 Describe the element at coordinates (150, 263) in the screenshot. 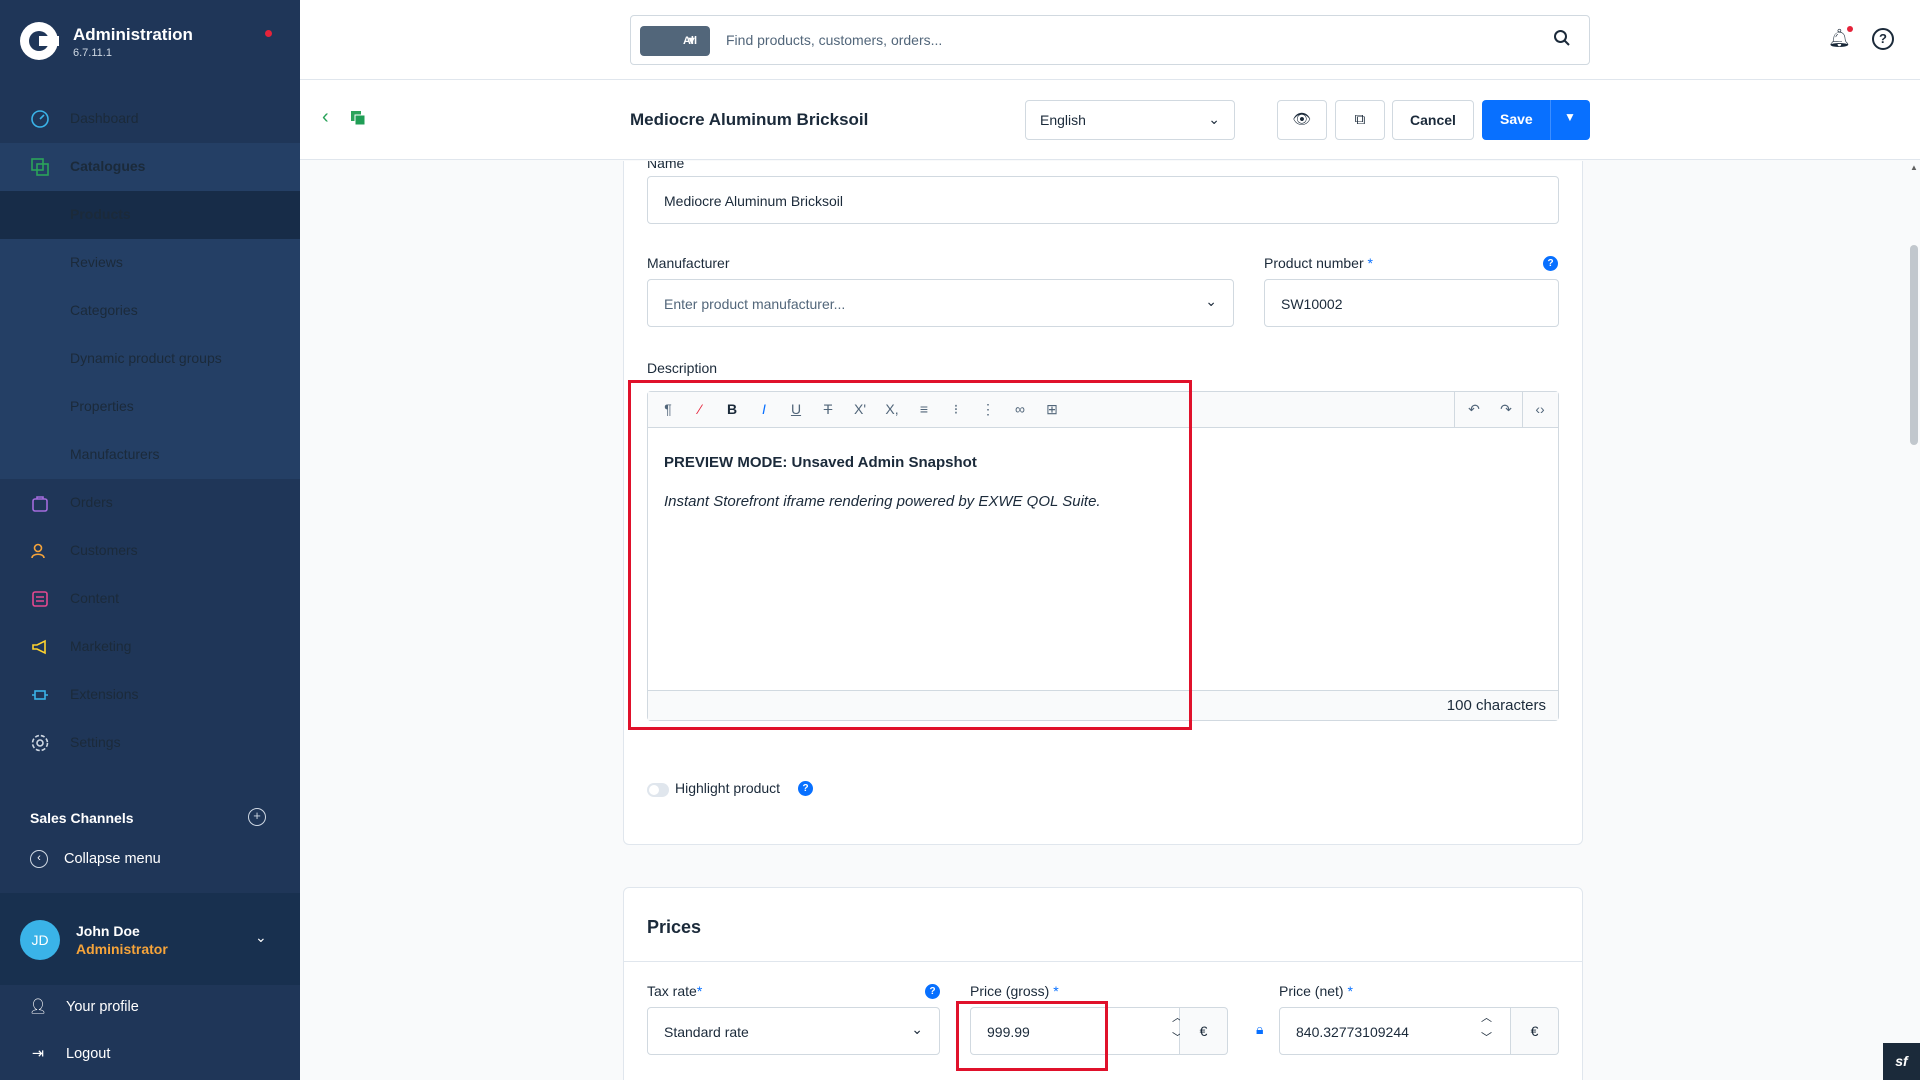

I see `nav-reviews: Reviews` at that location.